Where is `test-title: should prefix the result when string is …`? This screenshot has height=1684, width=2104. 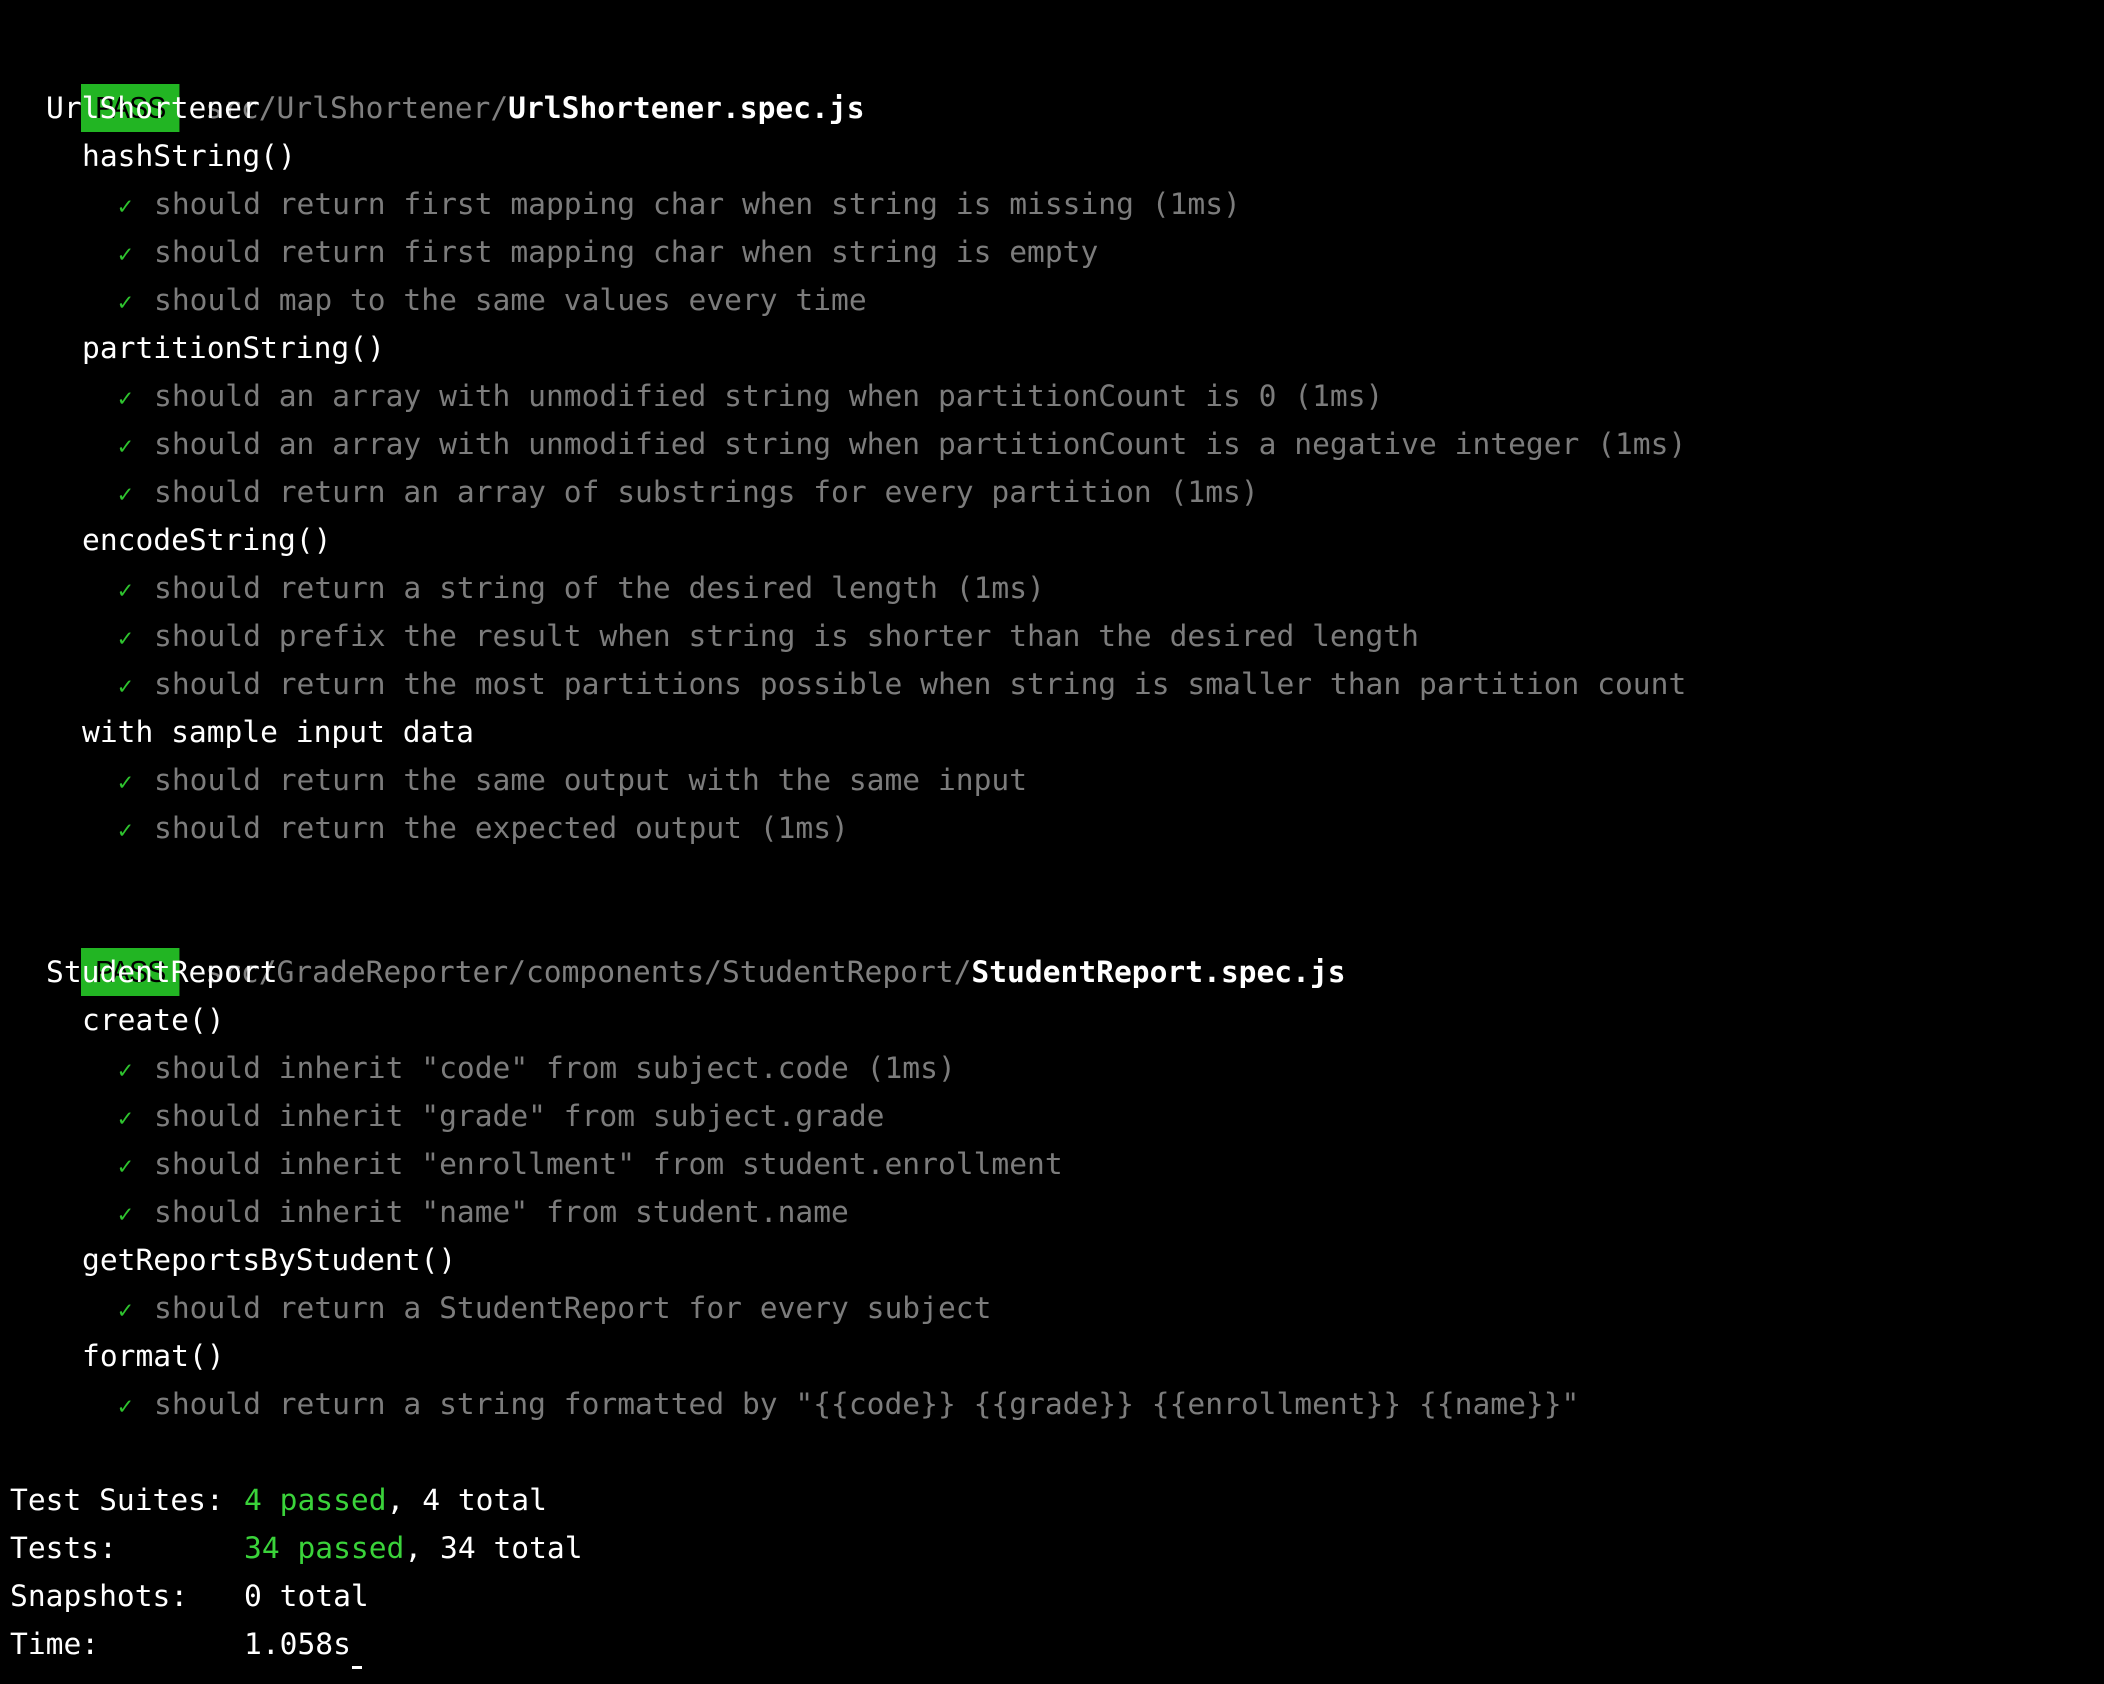
test-title: should prefix the result when string is … is located at coordinates (787, 636).